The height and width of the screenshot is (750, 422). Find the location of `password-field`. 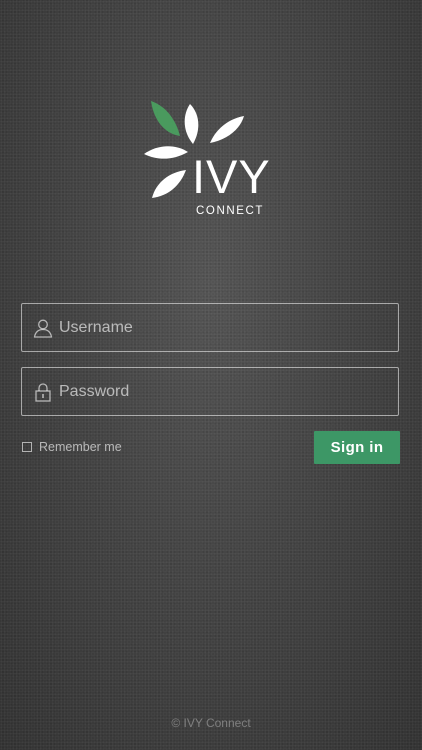

password-field is located at coordinates (210, 391).